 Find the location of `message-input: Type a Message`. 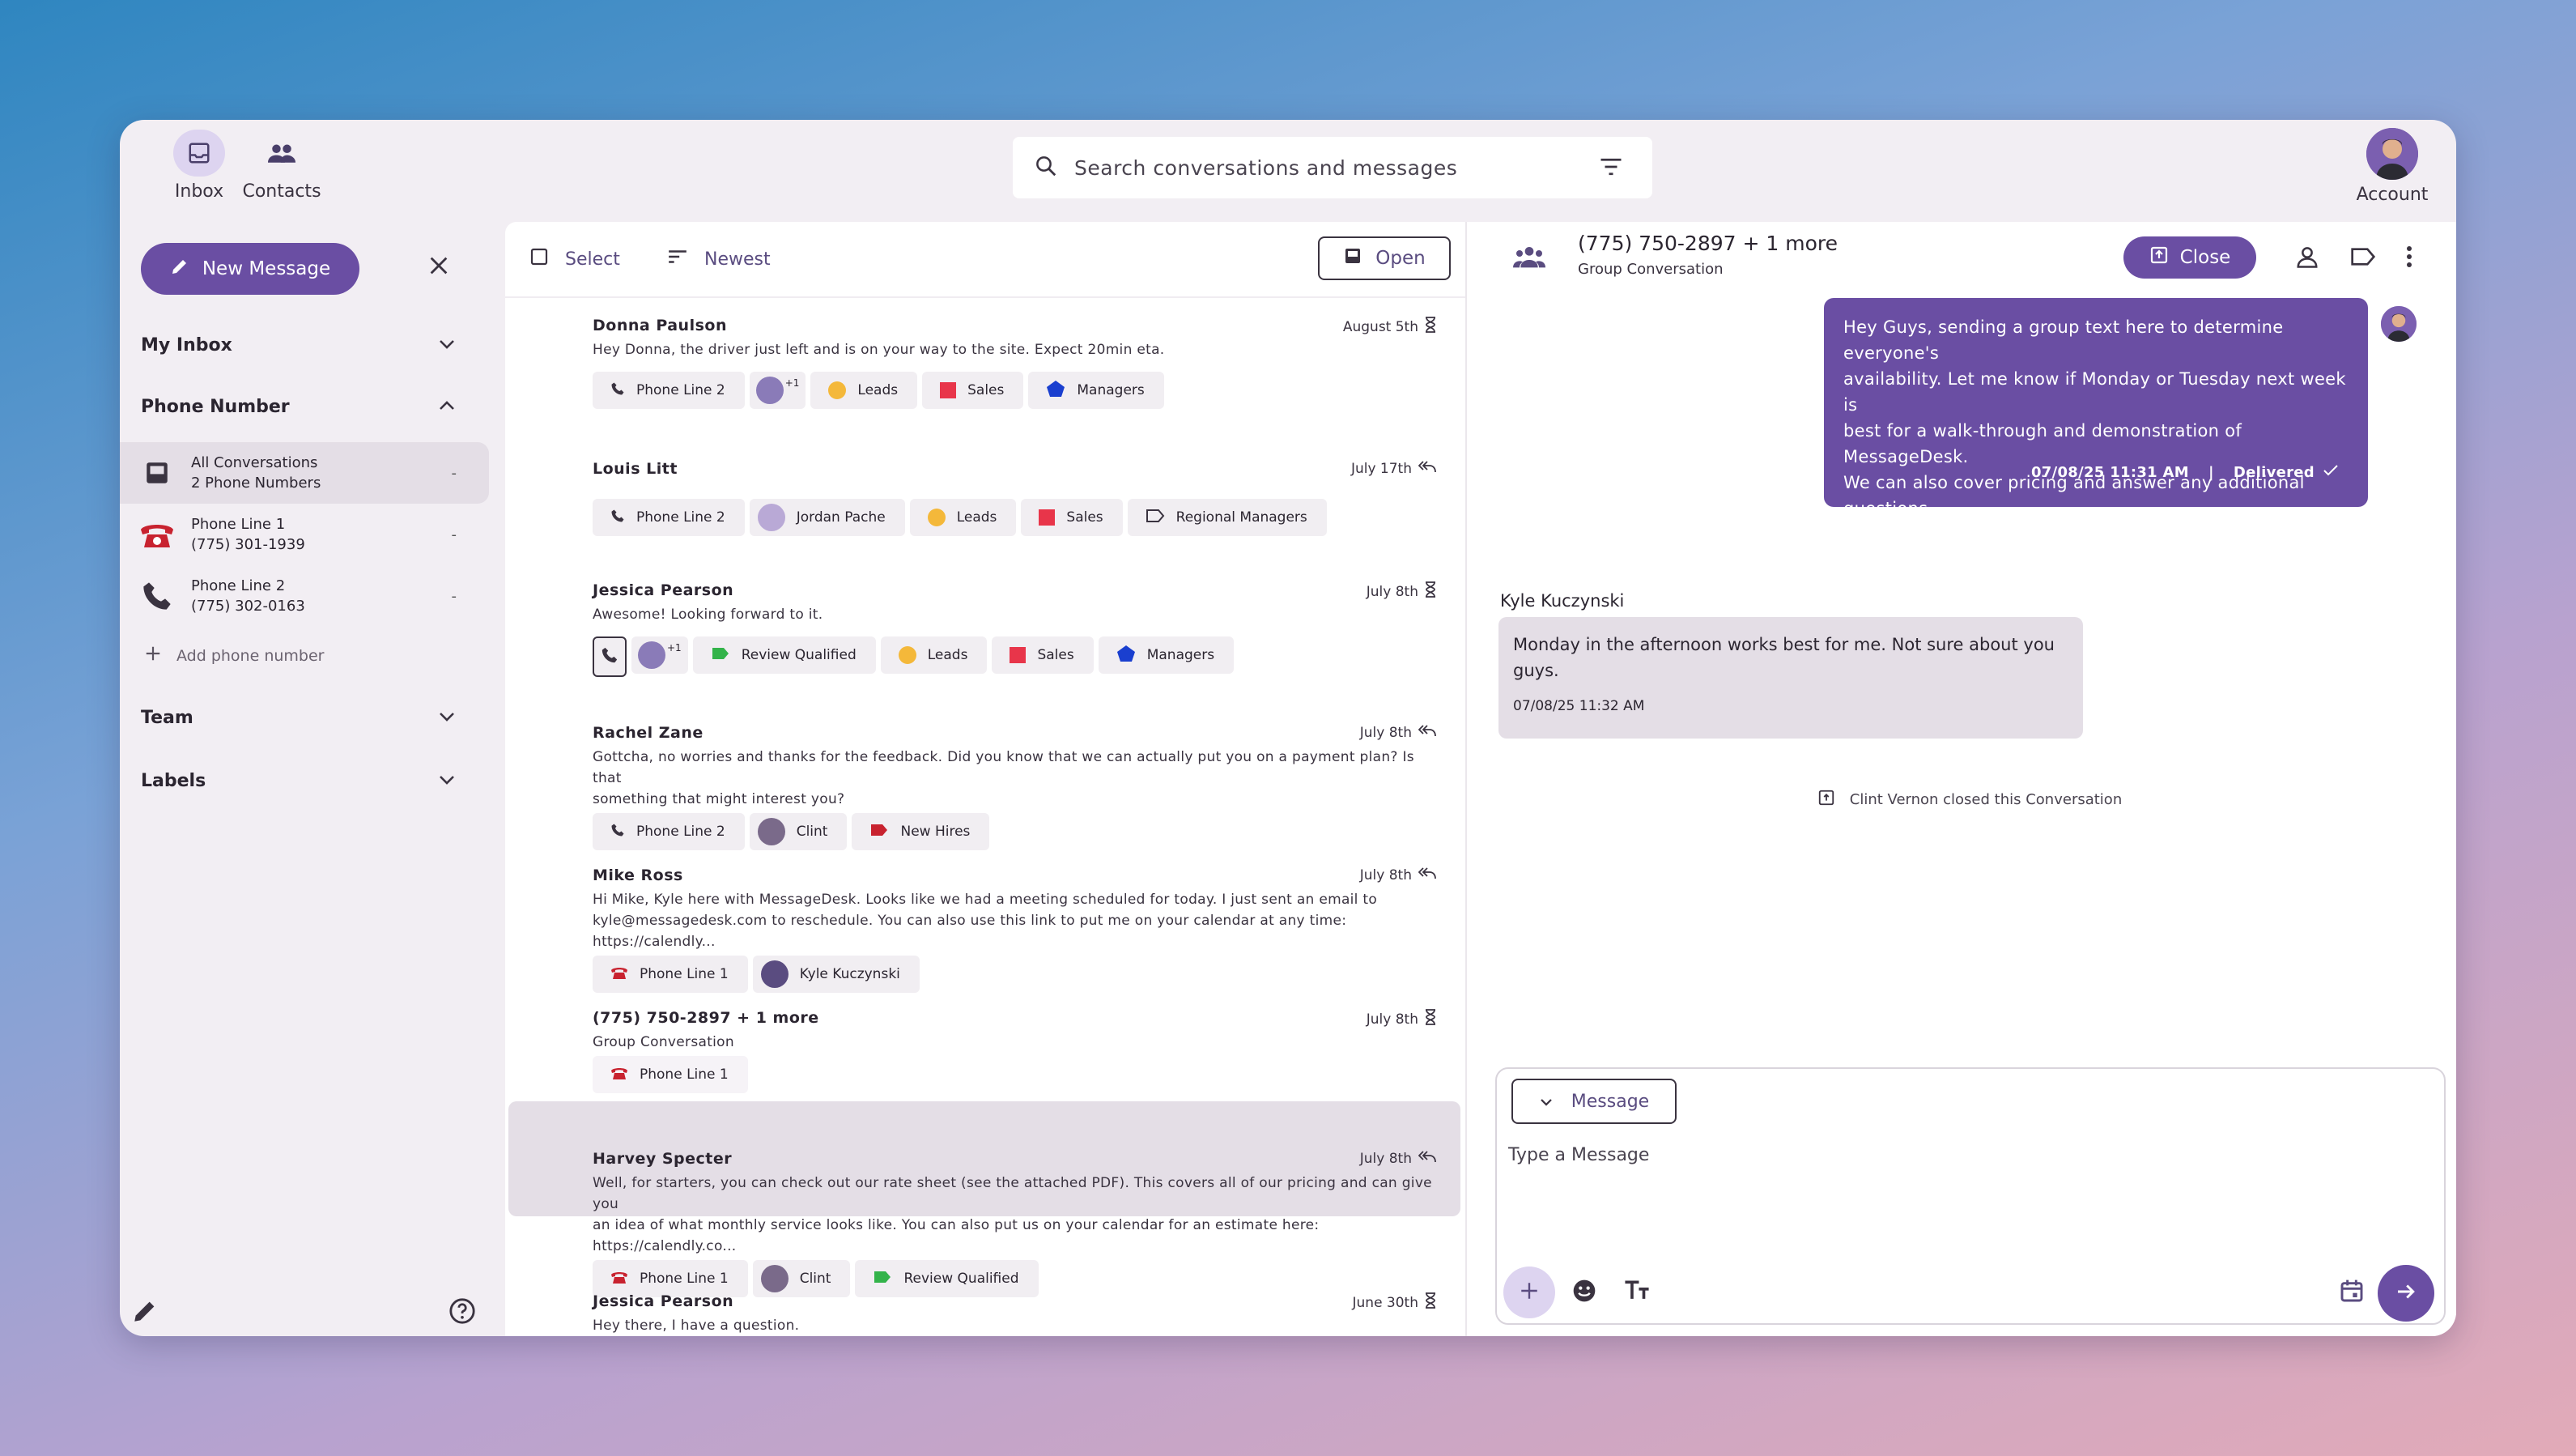

message-input: Type a Message is located at coordinates (1578, 1155).